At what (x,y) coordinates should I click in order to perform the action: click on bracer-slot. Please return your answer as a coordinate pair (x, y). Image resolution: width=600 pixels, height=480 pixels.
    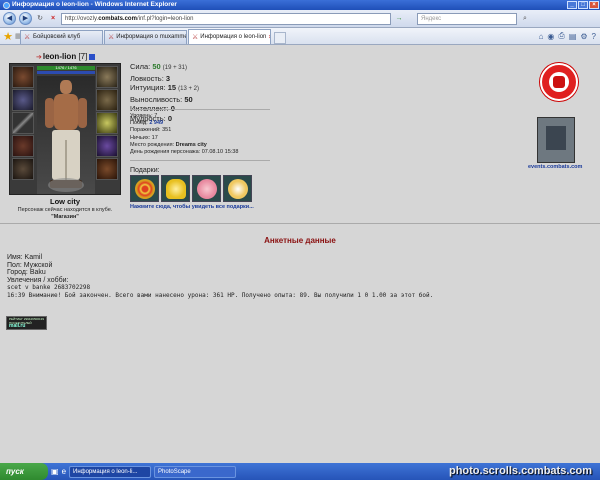
    Looking at the image, I should click on (23, 100).